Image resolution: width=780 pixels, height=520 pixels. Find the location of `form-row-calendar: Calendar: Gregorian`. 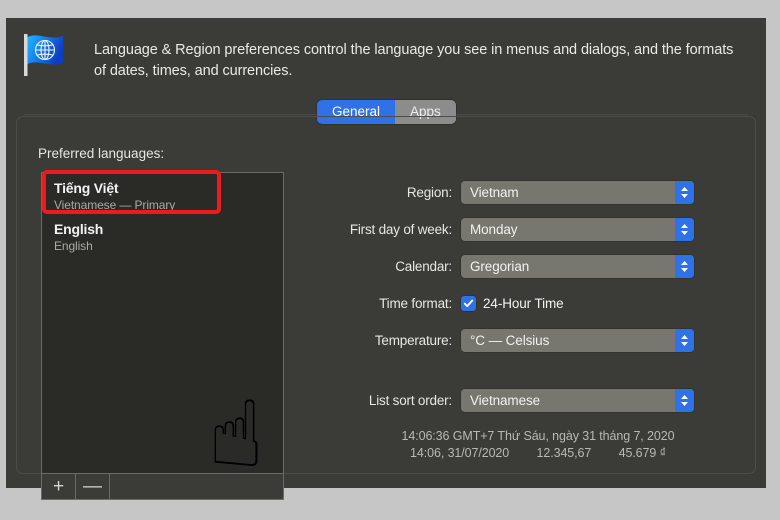

form-row-calendar: Calendar: Gregorian is located at coordinates (505, 266).